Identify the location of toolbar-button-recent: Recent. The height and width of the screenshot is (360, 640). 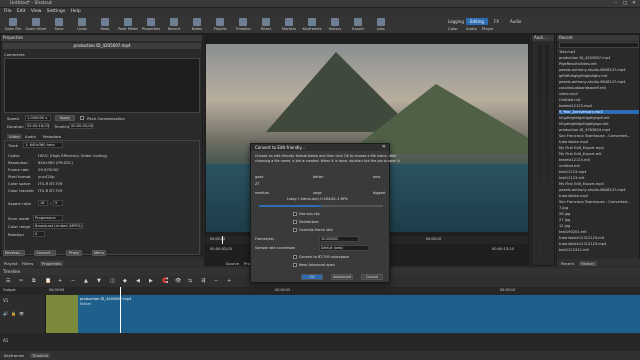
(174, 25).